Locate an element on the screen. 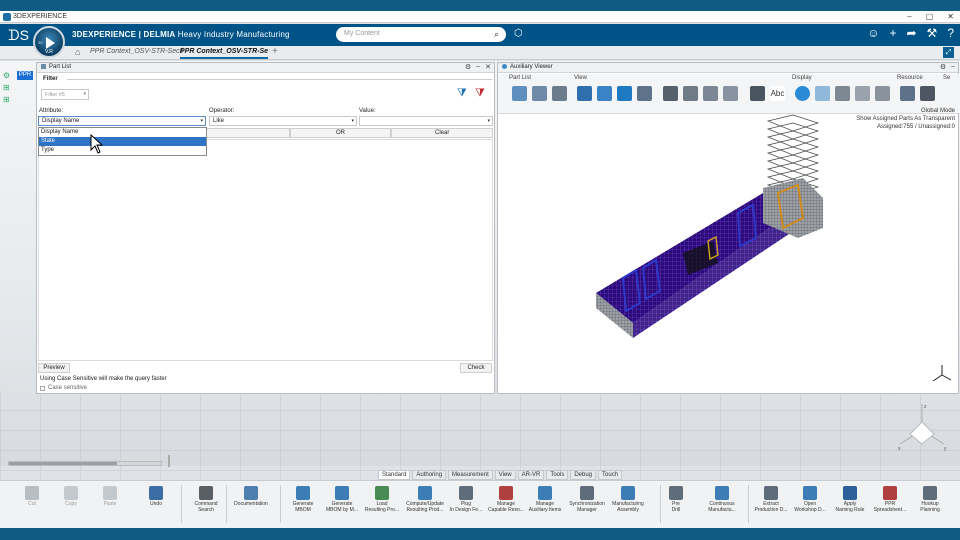 The width and height of the screenshot is (960, 540). swap-icon is located at coordinates (710, 93).